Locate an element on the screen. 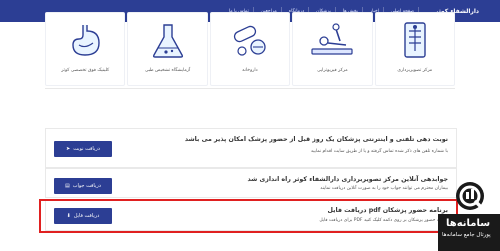 Image resolution: width=500 pixels, height=251 pixels. service-label: آزمایشگاه تشخیص طبی is located at coordinates (167, 70).